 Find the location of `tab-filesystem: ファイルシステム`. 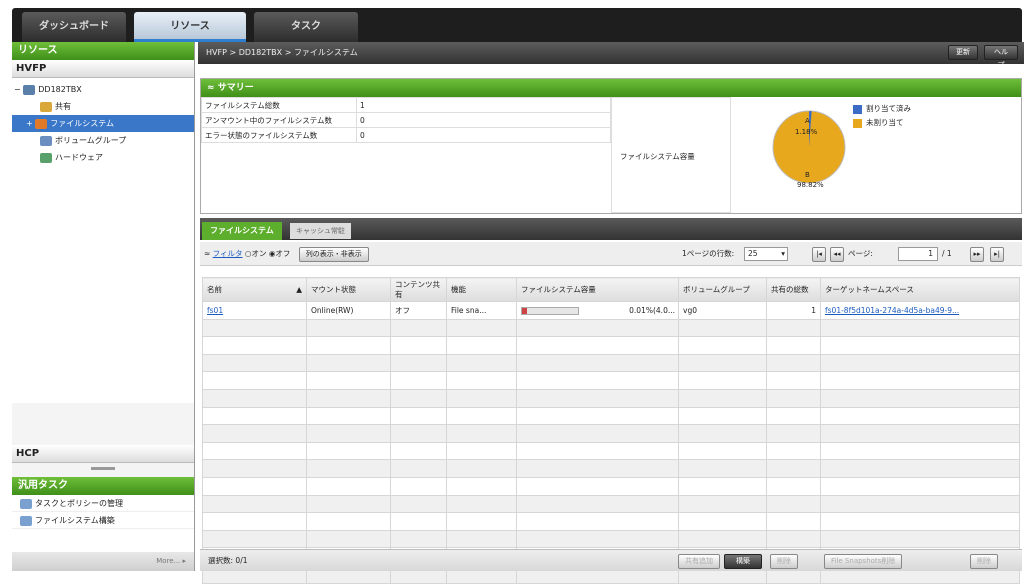

tab-filesystem: ファイルシステム is located at coordinates (242, 231).